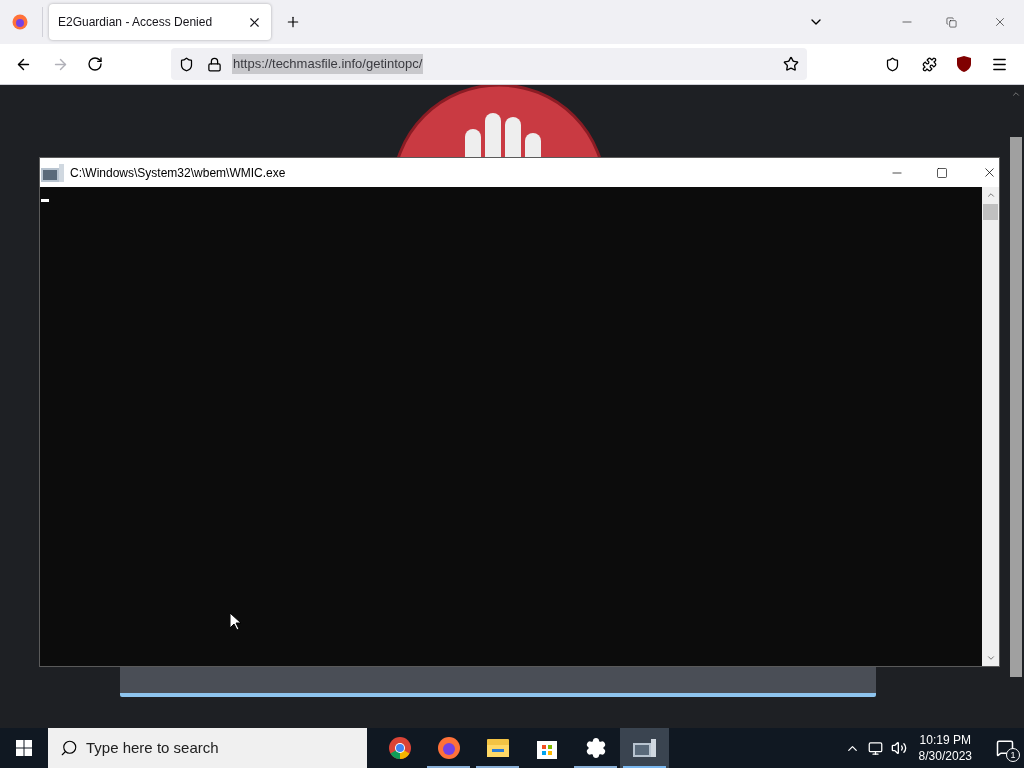  What do you see at coordinates (69, 748) in the screenshot?
I see `search-icon` at bounding box center [69, 748].